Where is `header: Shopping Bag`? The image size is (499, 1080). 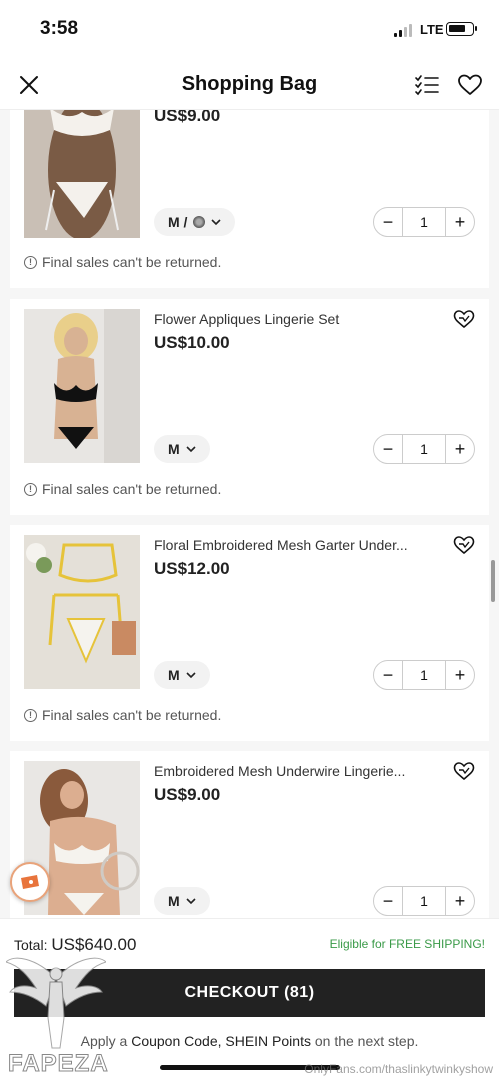
header: Shopping Bag is located at coordinates (249, 85).